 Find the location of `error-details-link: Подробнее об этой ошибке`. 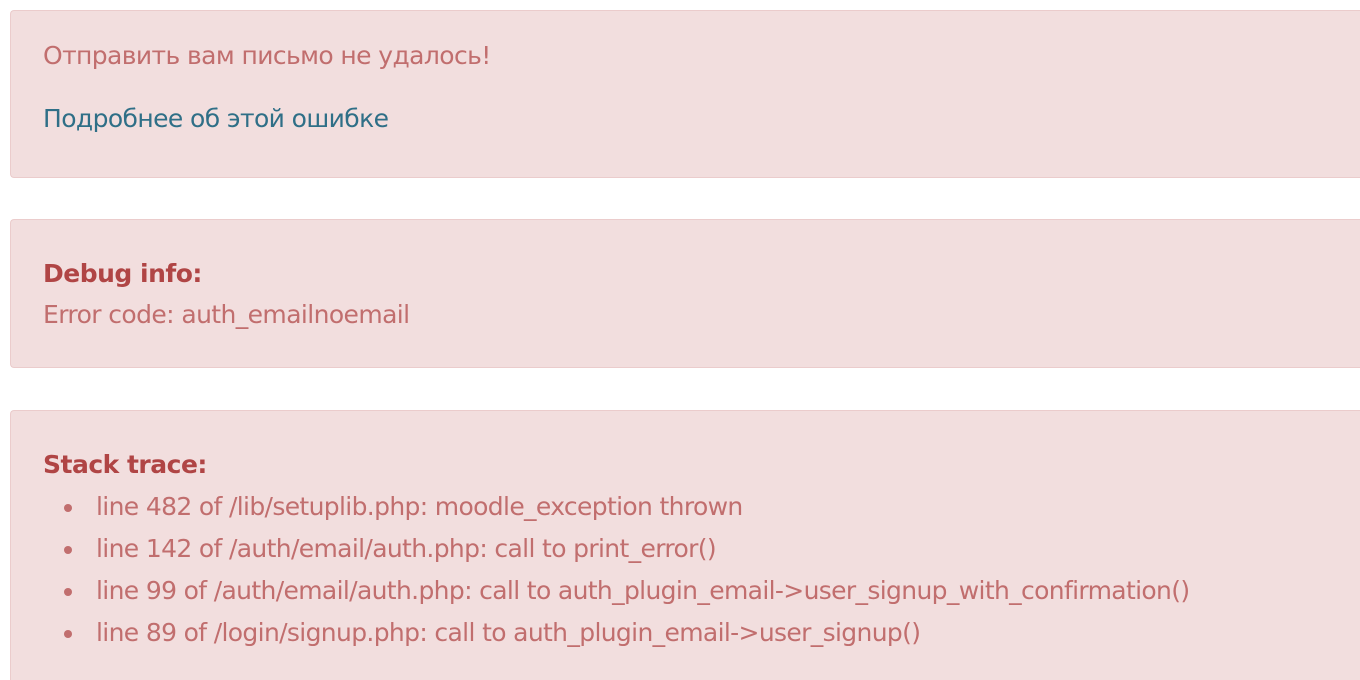

error-details-link: Подробнее об этой ошибке is located at coordinates (216, 118).